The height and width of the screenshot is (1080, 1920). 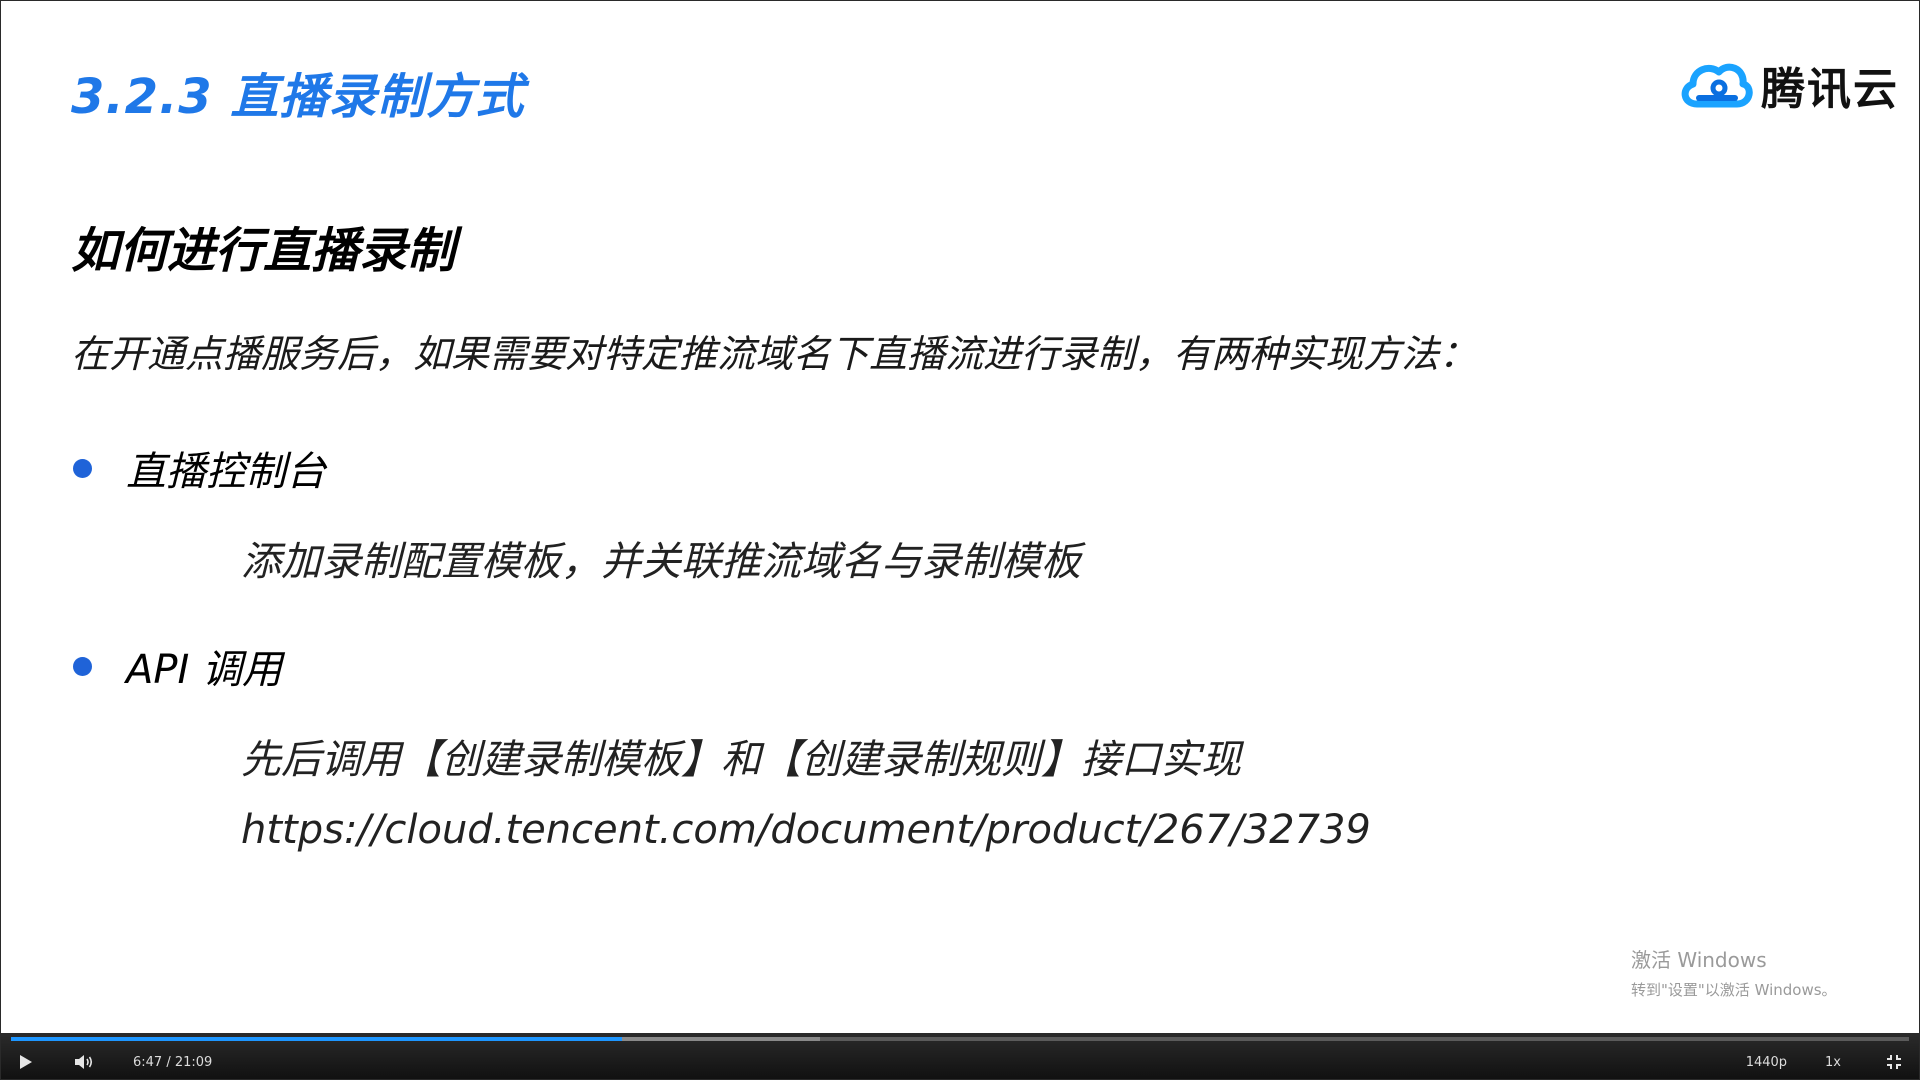 What do you see at coordinates (204, 670) in the screenshot?
I see `bullet-label: API 调用` at bounding box center [204, 670].